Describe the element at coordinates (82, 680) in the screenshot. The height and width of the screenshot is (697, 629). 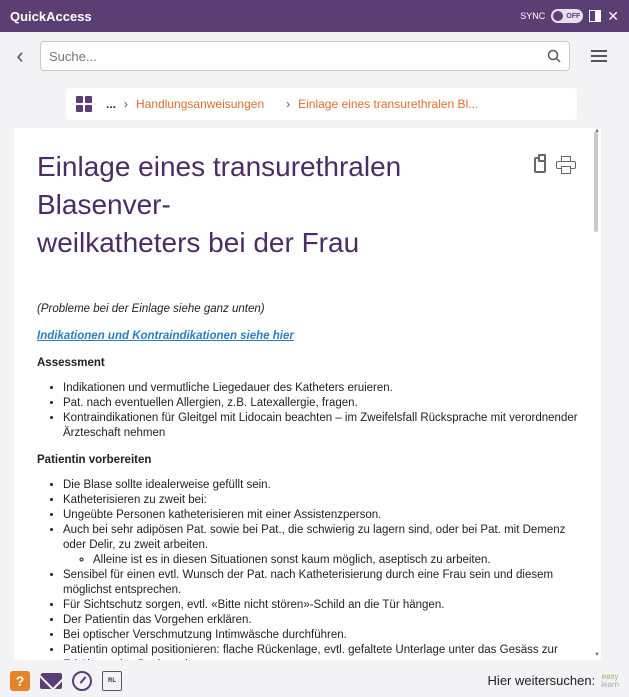
I see `gauge-icon` at that location.